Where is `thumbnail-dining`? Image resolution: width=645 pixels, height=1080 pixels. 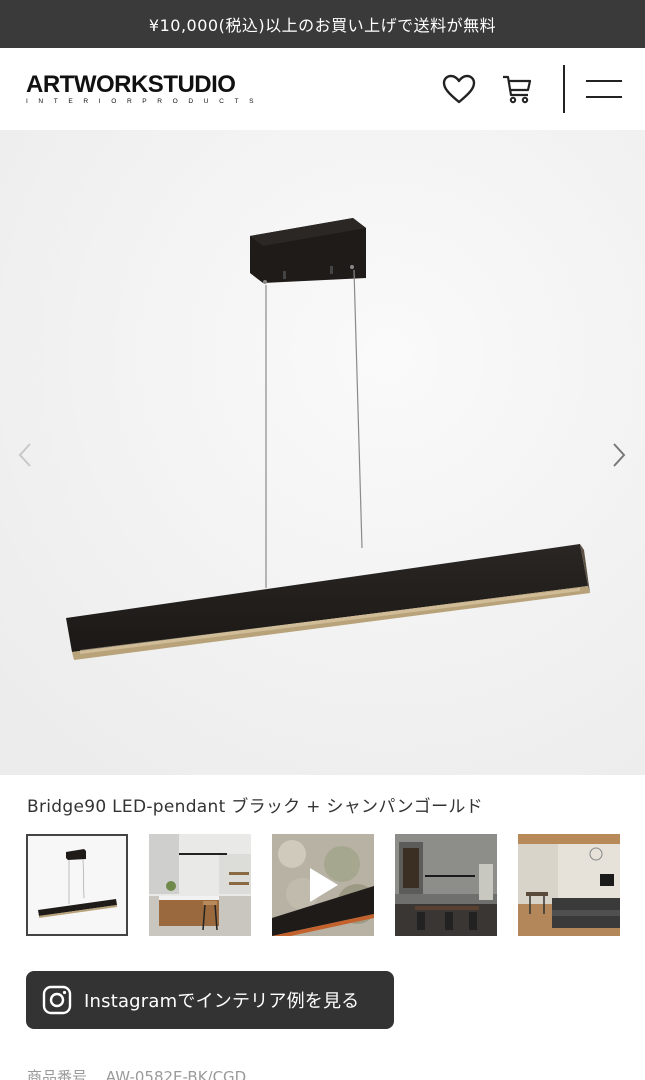
thumbnail-dining is located at coordinates (446, 885).